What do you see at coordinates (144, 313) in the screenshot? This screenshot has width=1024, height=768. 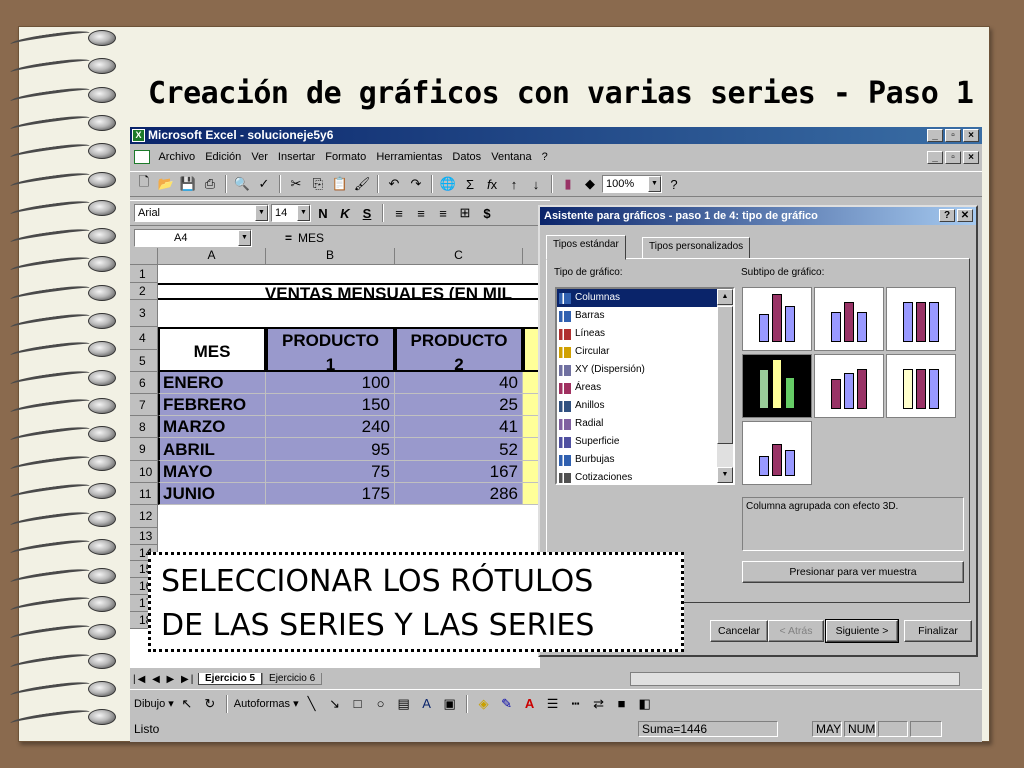 I see `row-header: 3` at bounding box center [144, 313].